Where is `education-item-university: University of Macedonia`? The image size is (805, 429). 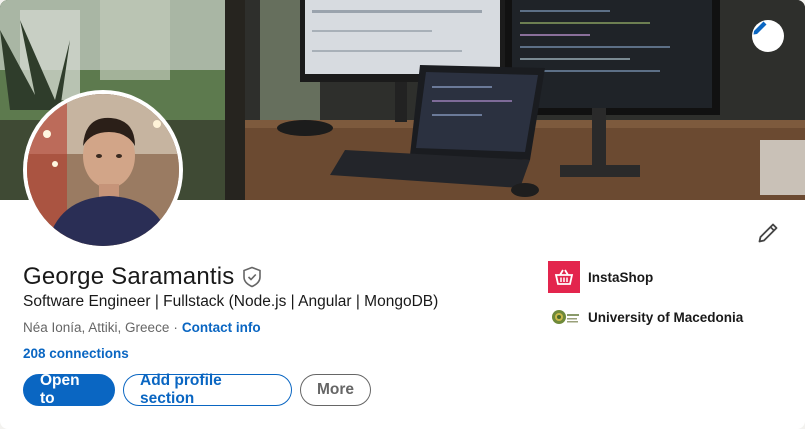 education-item-university: University of Macedonia is located at coordinates (645, 317).